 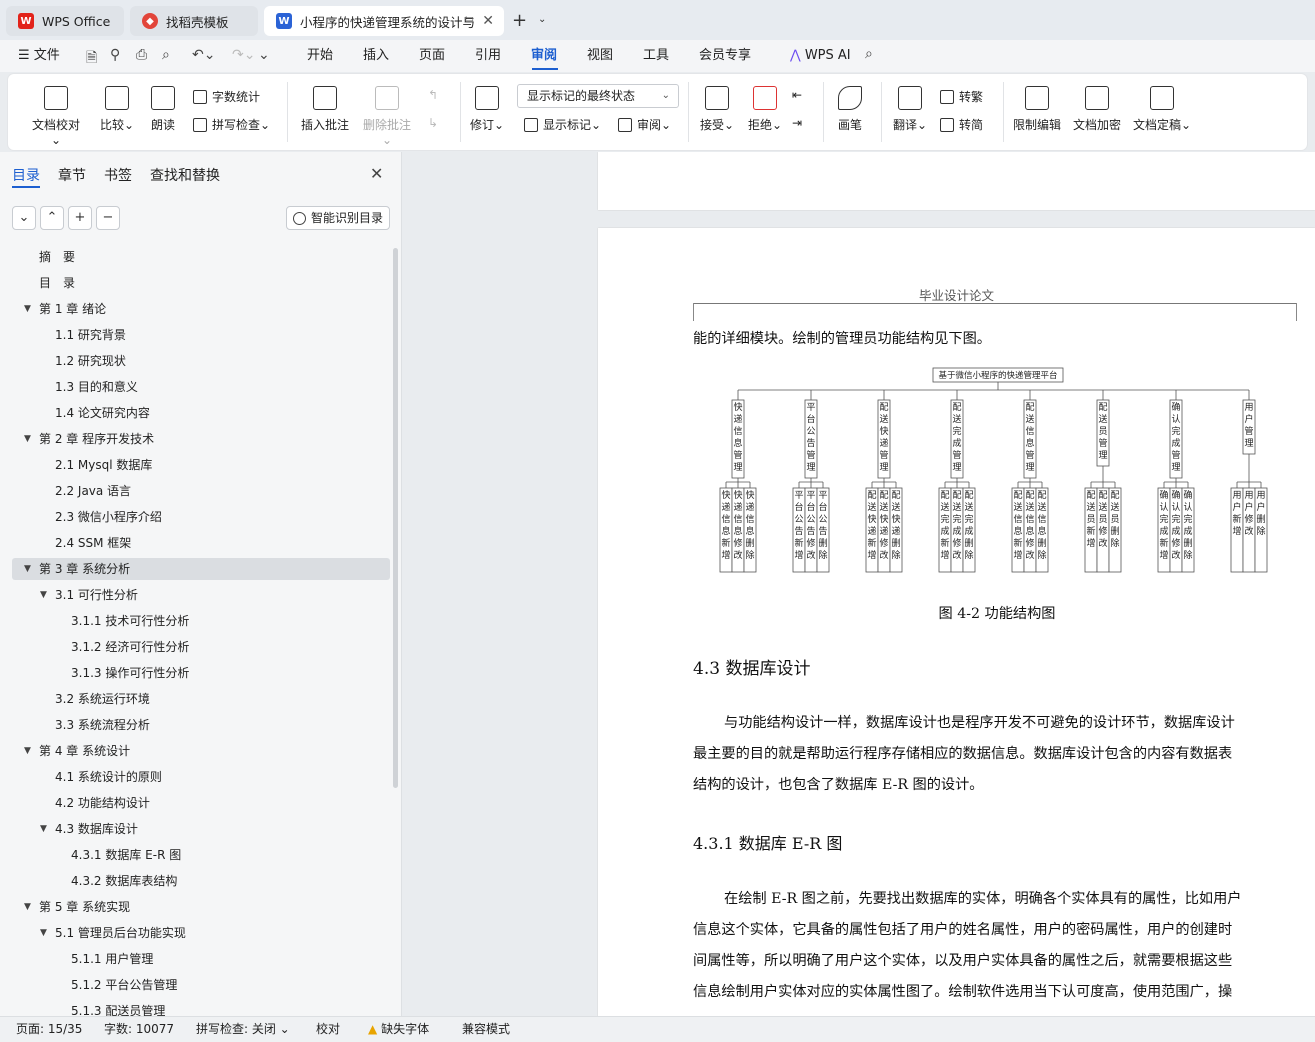 I want to click on print-icon: ⎙, so click(x=141, y=55).